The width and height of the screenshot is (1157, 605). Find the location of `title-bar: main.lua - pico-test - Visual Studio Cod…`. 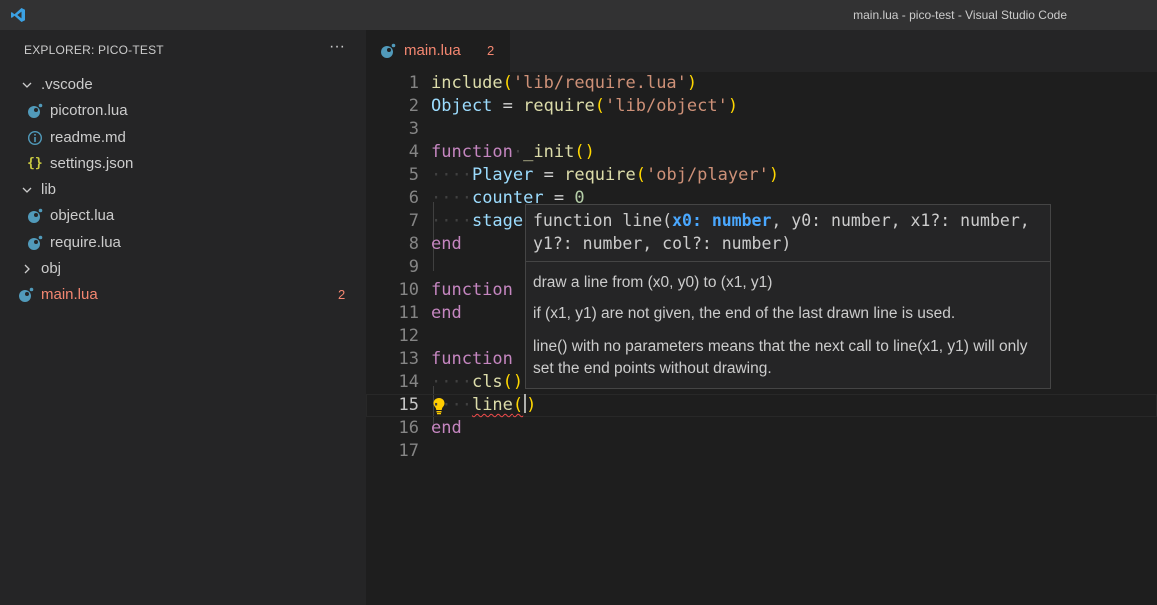

title-bar: main.lua - pico-test - Visual Studio Cod… is located at coordinates (578, 15).